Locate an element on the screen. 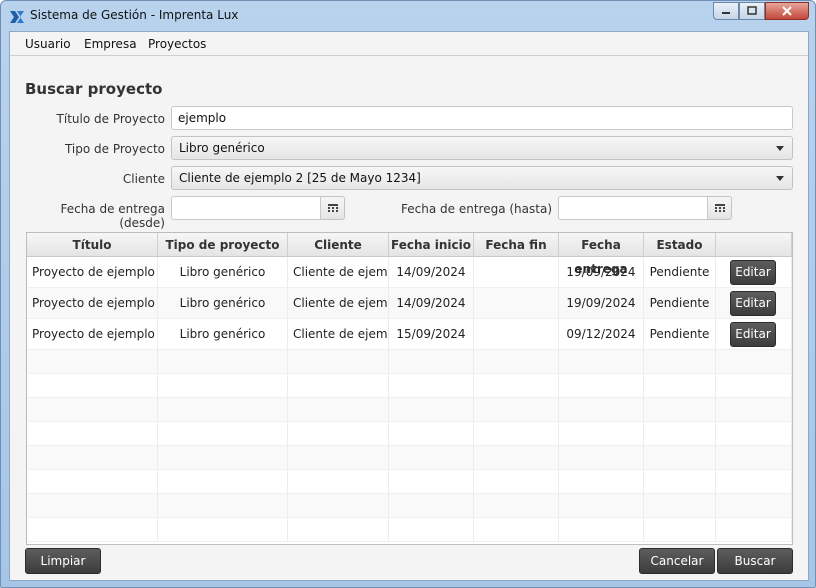  chevron-down-icon is located at coordinates (780, 178).